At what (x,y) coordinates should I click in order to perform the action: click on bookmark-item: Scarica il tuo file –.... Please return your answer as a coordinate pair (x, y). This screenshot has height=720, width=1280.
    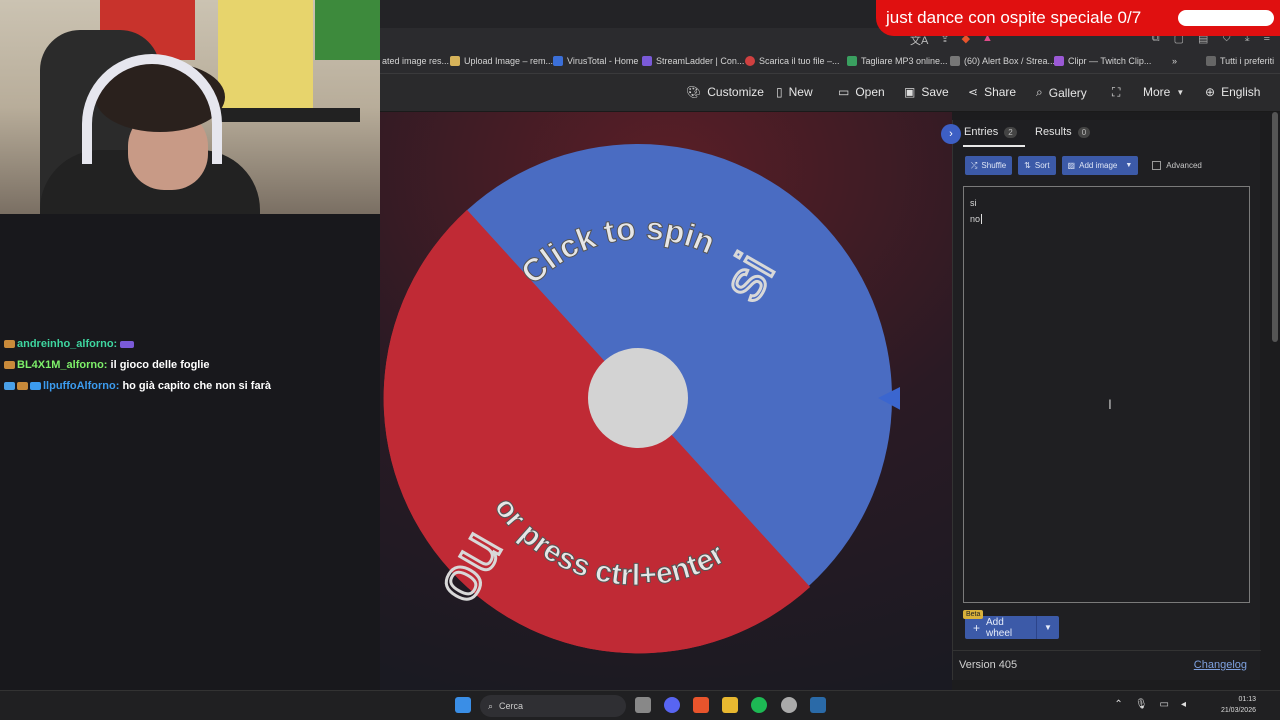
    Looking at the image, I should click on (792, 61).